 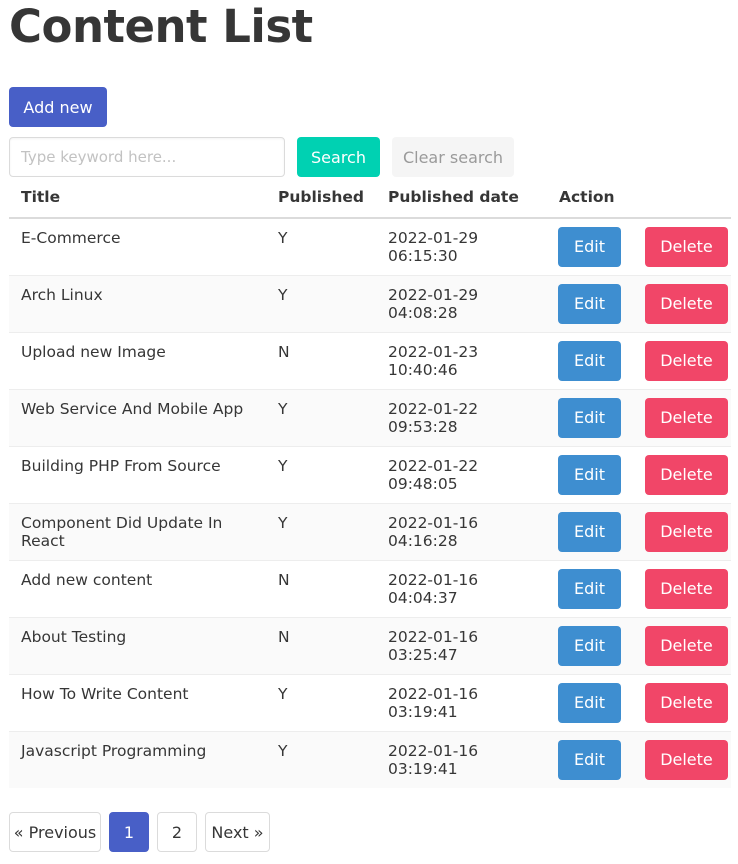 I want to click on row-published-date: 2022-01-22 09:48:05, so click(x=461, y=475).